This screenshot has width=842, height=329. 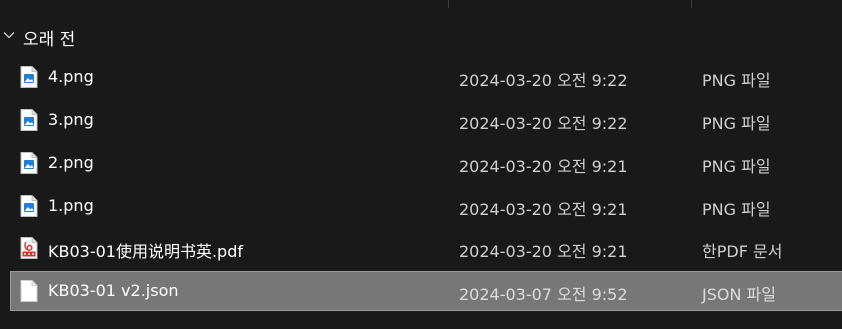 I want to click on file-row: 1.png 2024-03-20 오전 9:21 PNG 파일, so click(x=426, y=206).